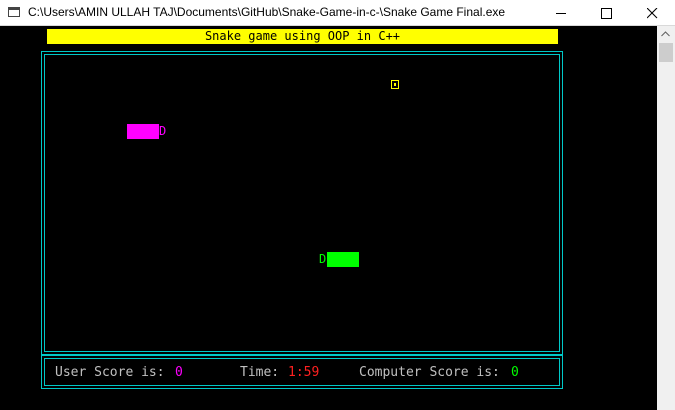 This screenshot has height=410, width=675. What do you see at coordinates (163, 131) in the screenshot?
I see `user-snake-head: D` at bounding box center [163, 131].